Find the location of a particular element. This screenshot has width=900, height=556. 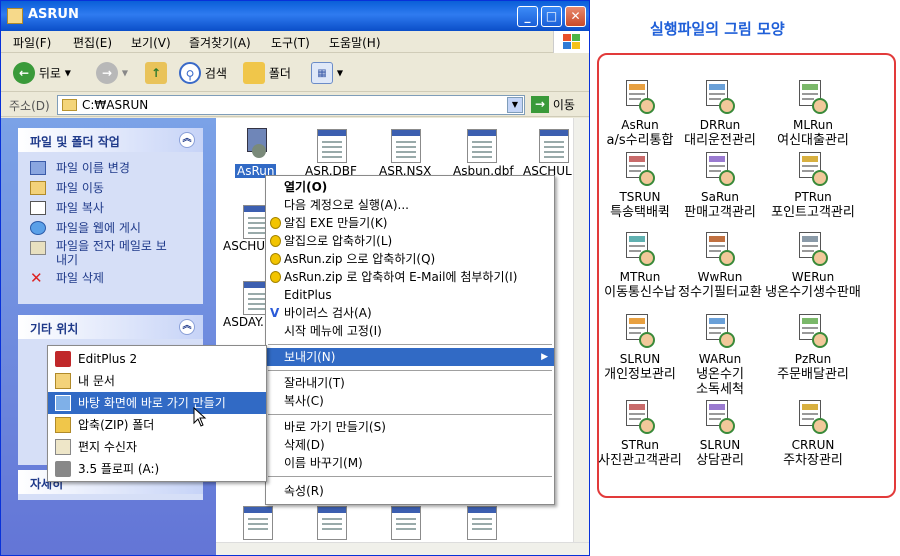

menu-file: 파일(F) is located at coordinates (32, 42).